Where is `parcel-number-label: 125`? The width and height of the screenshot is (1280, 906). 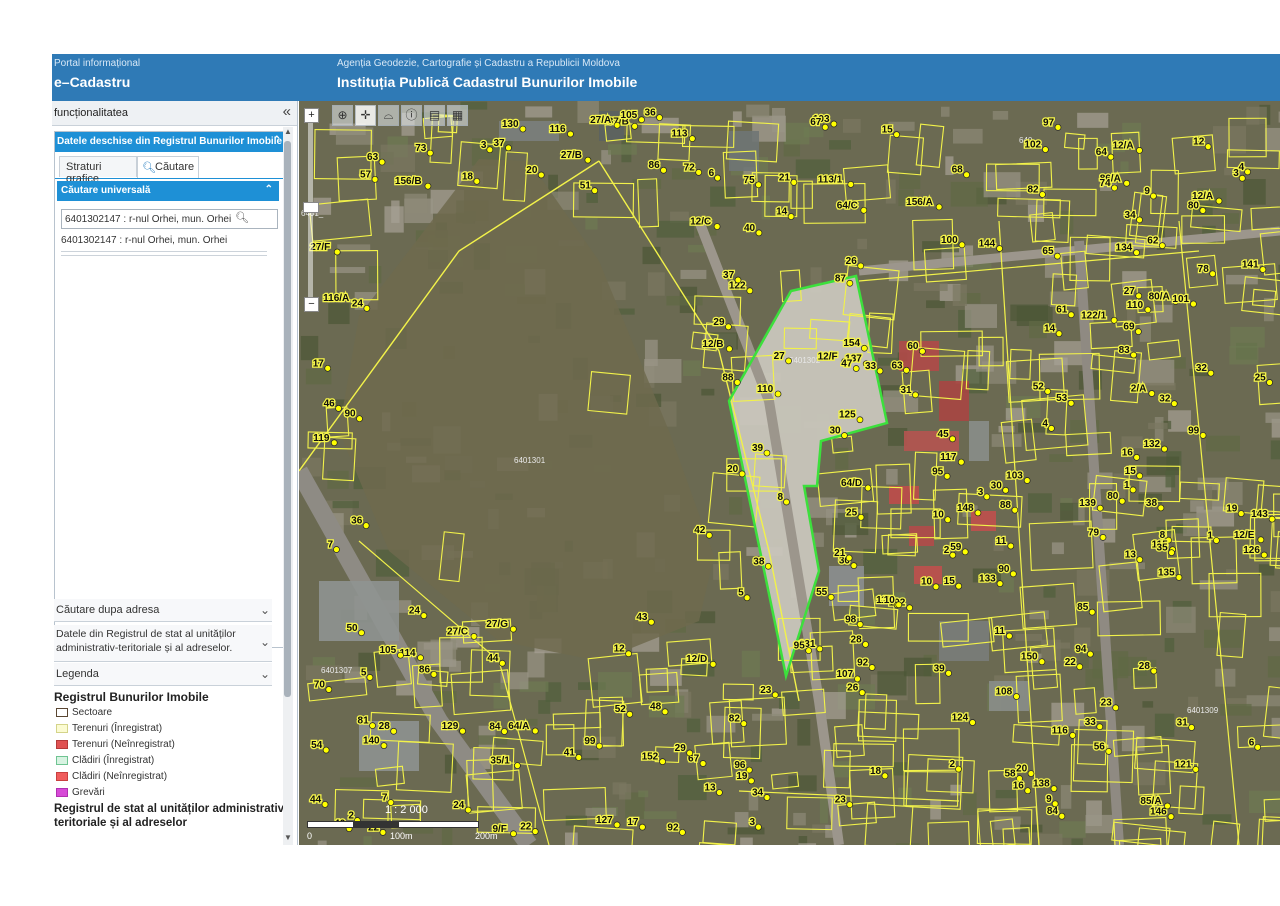
parcel-number-label: 125 is located at coordinates (847, 415).